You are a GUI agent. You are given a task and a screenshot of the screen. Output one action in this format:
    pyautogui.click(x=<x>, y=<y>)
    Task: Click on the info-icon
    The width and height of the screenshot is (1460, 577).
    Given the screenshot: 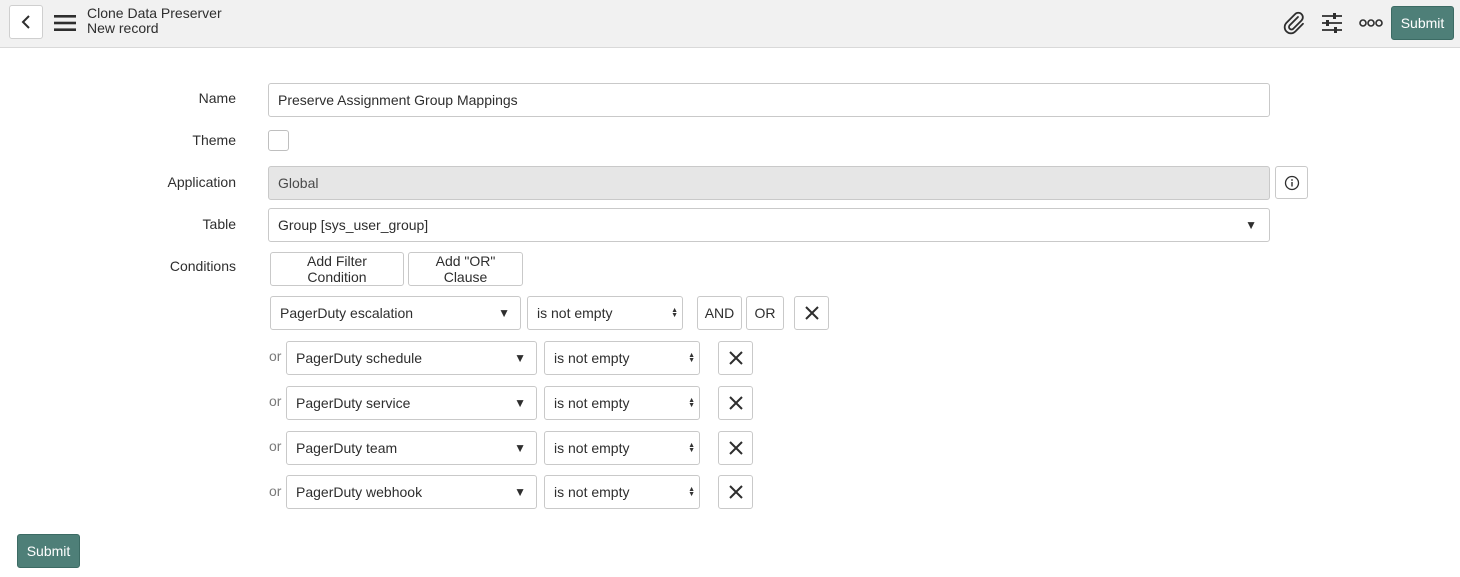 What is the action you would take?
    pyautogui.click(x=1291, y=182)
    